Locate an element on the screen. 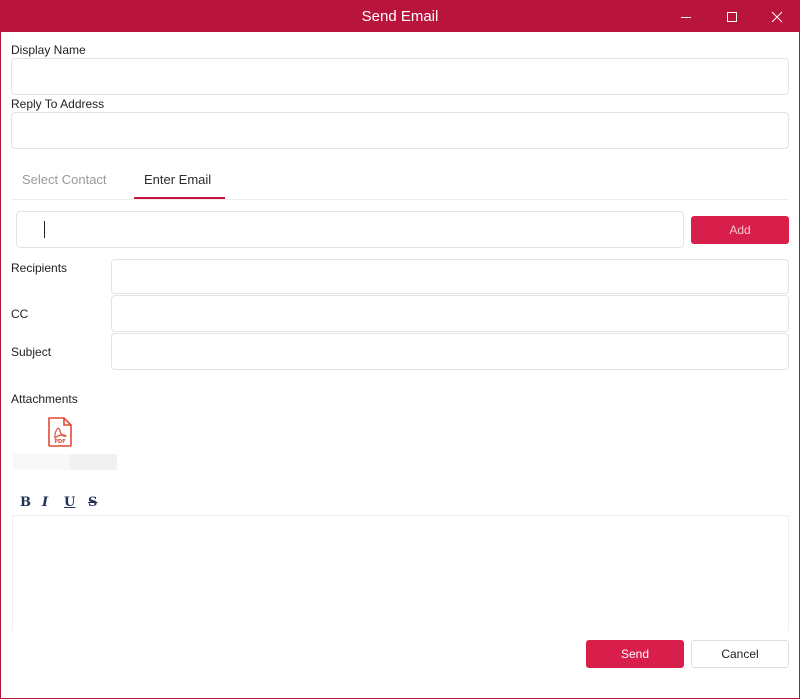 Image resolution: width=800 pixels, height=699 pixels. strikethrough-button: S is located at coordinates (92, 502).